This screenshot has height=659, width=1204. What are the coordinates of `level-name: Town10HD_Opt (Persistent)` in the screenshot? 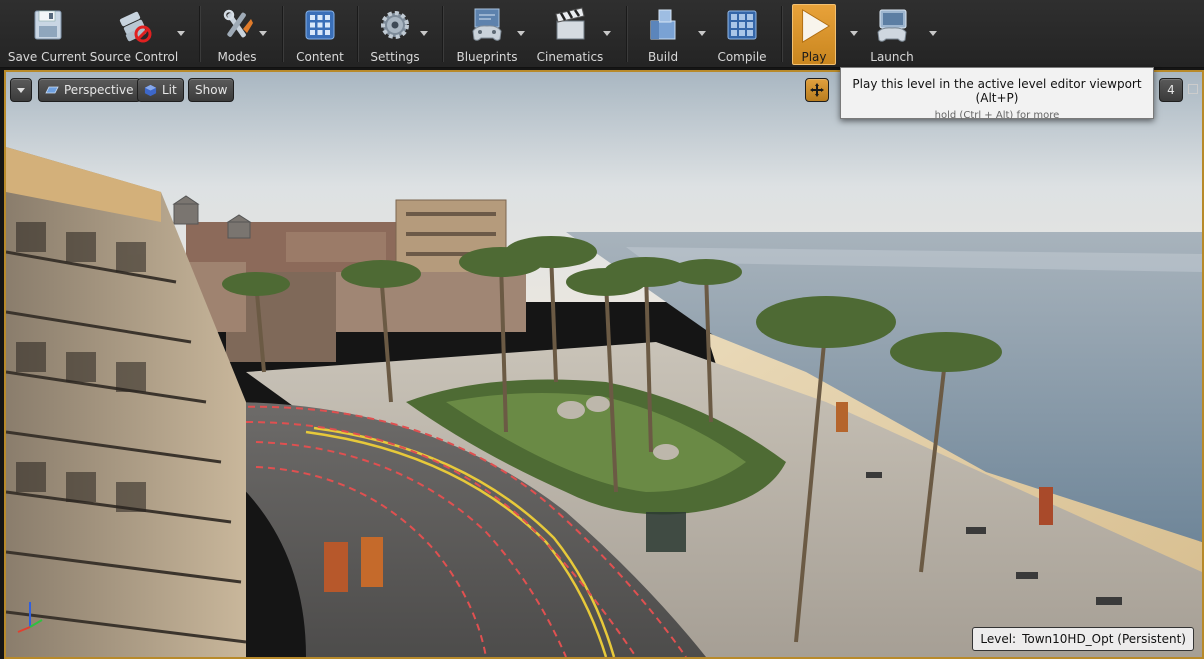 It's located at (1104, 639).